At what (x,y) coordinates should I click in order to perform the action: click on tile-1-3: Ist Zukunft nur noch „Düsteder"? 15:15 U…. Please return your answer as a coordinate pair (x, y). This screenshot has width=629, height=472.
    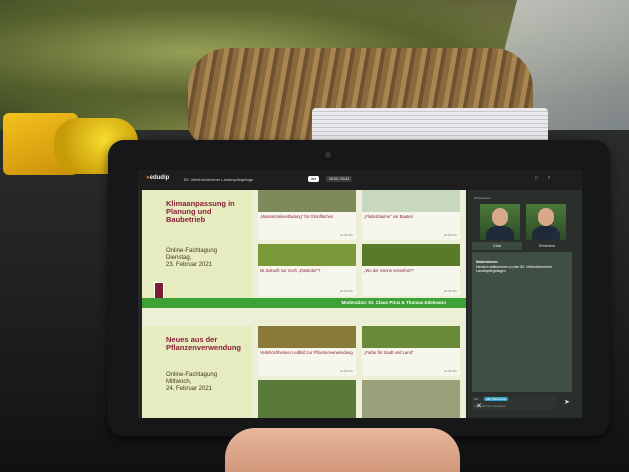
    Looking at the image, I should click on (307, 270).